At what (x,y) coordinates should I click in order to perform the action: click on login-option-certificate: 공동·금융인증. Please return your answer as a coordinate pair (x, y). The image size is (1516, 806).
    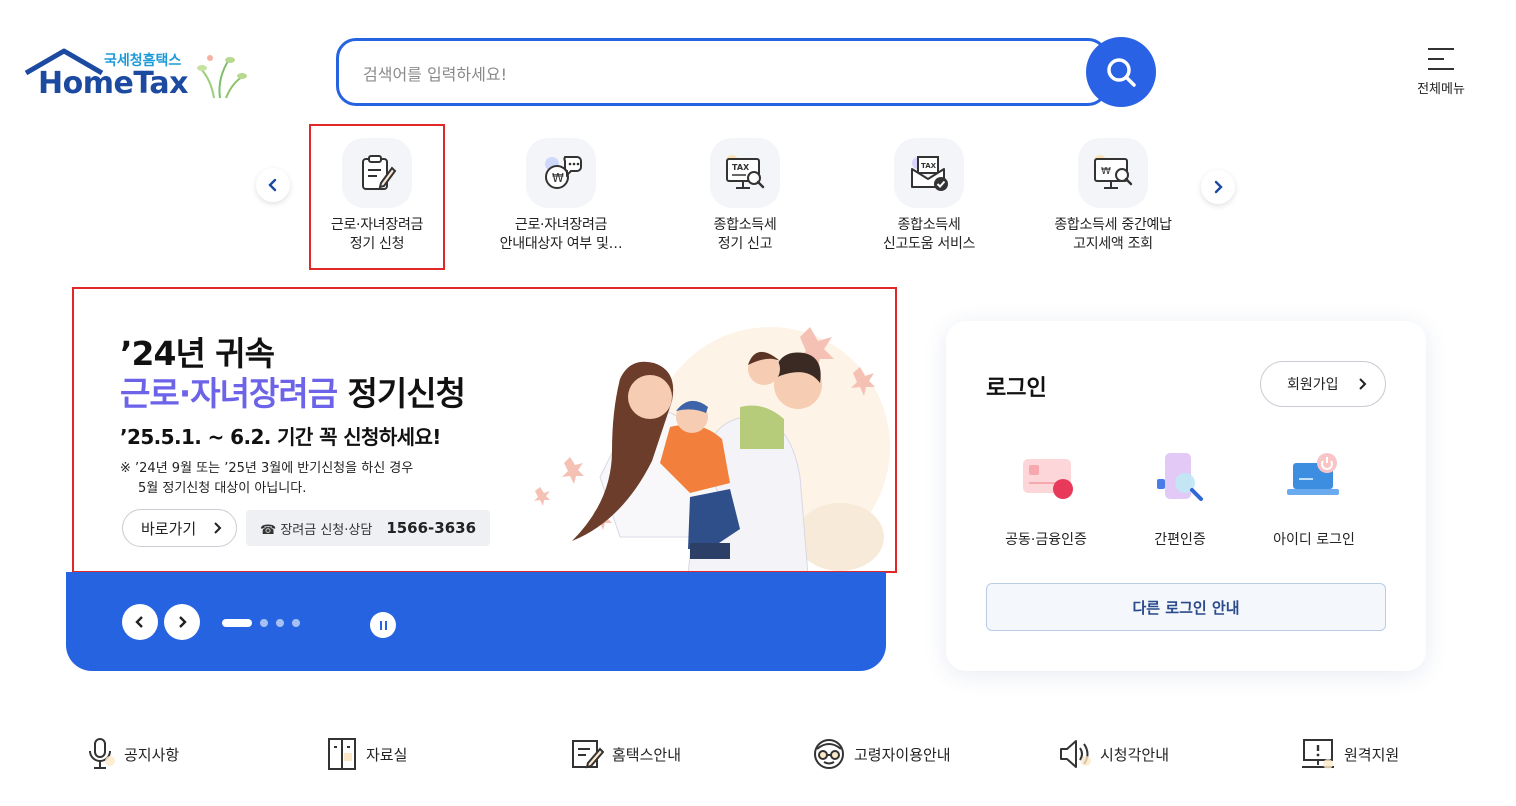
    Looking at the image, I should click on (1046, 499).